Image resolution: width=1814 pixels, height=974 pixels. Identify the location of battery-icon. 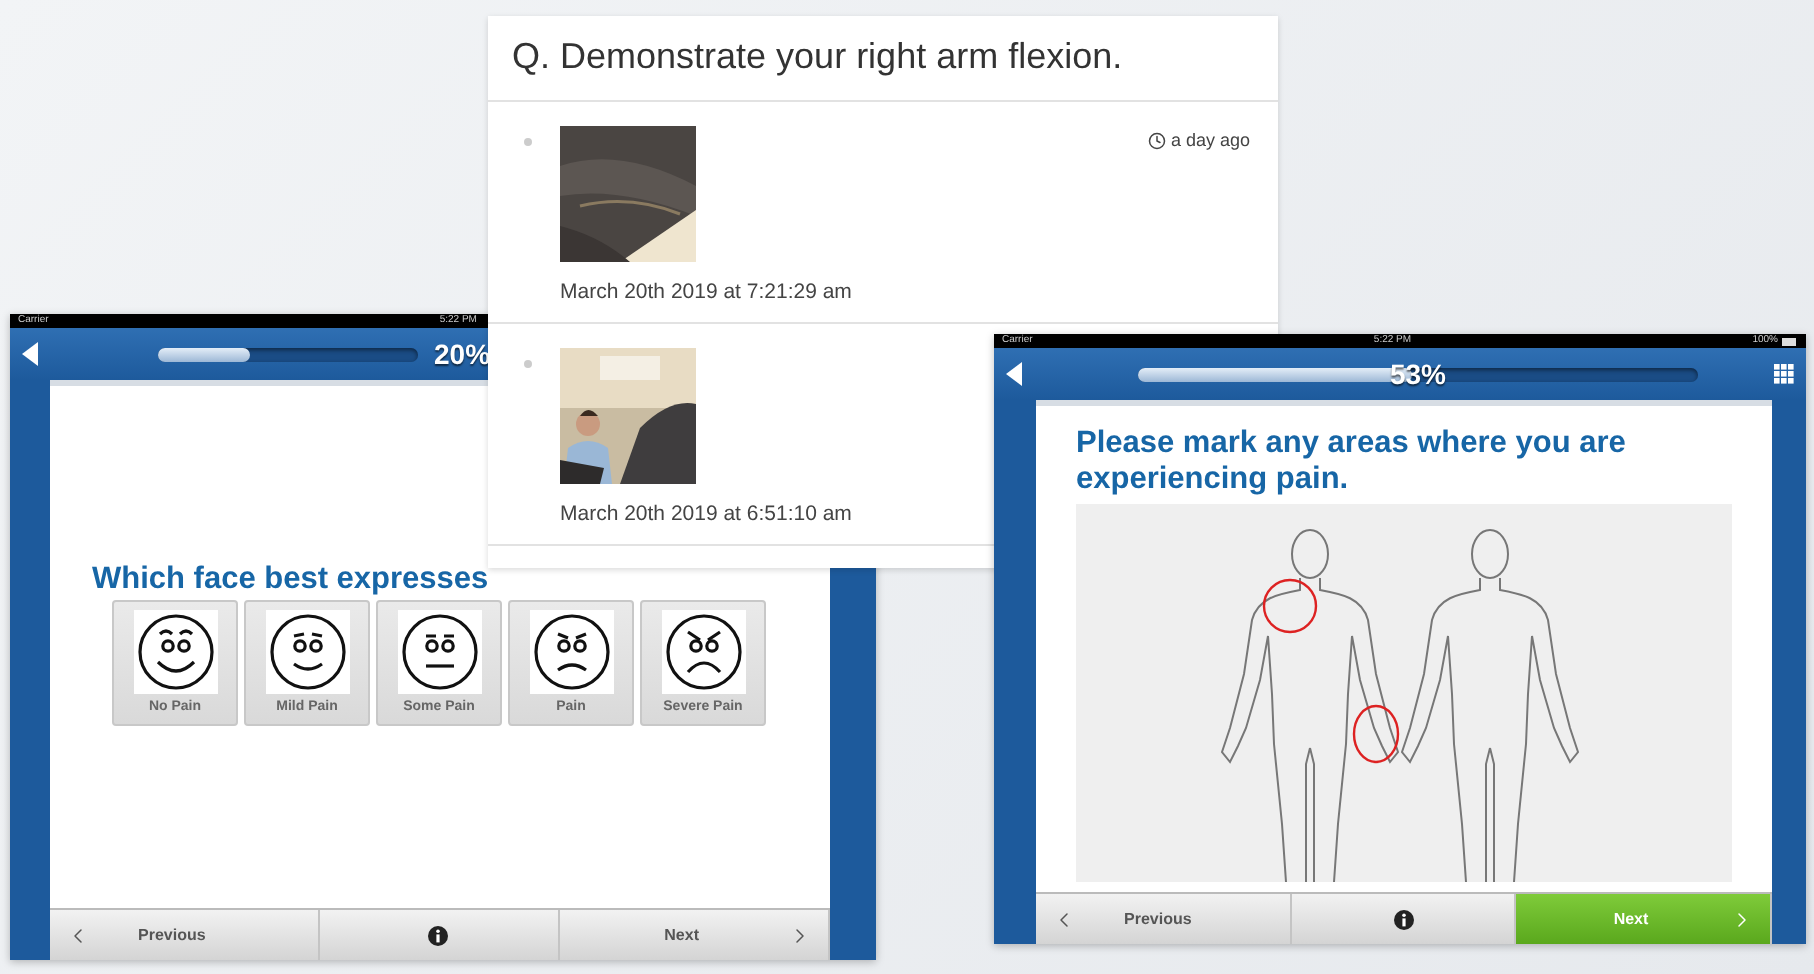
(1789, 341).